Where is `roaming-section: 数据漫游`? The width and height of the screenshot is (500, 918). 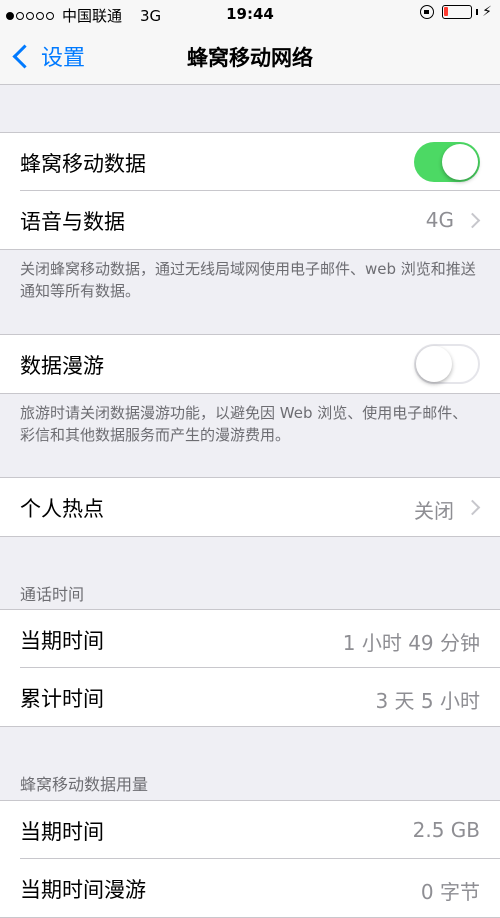 roaming-section: 数据漫游 is located at coordinates (250, 364).